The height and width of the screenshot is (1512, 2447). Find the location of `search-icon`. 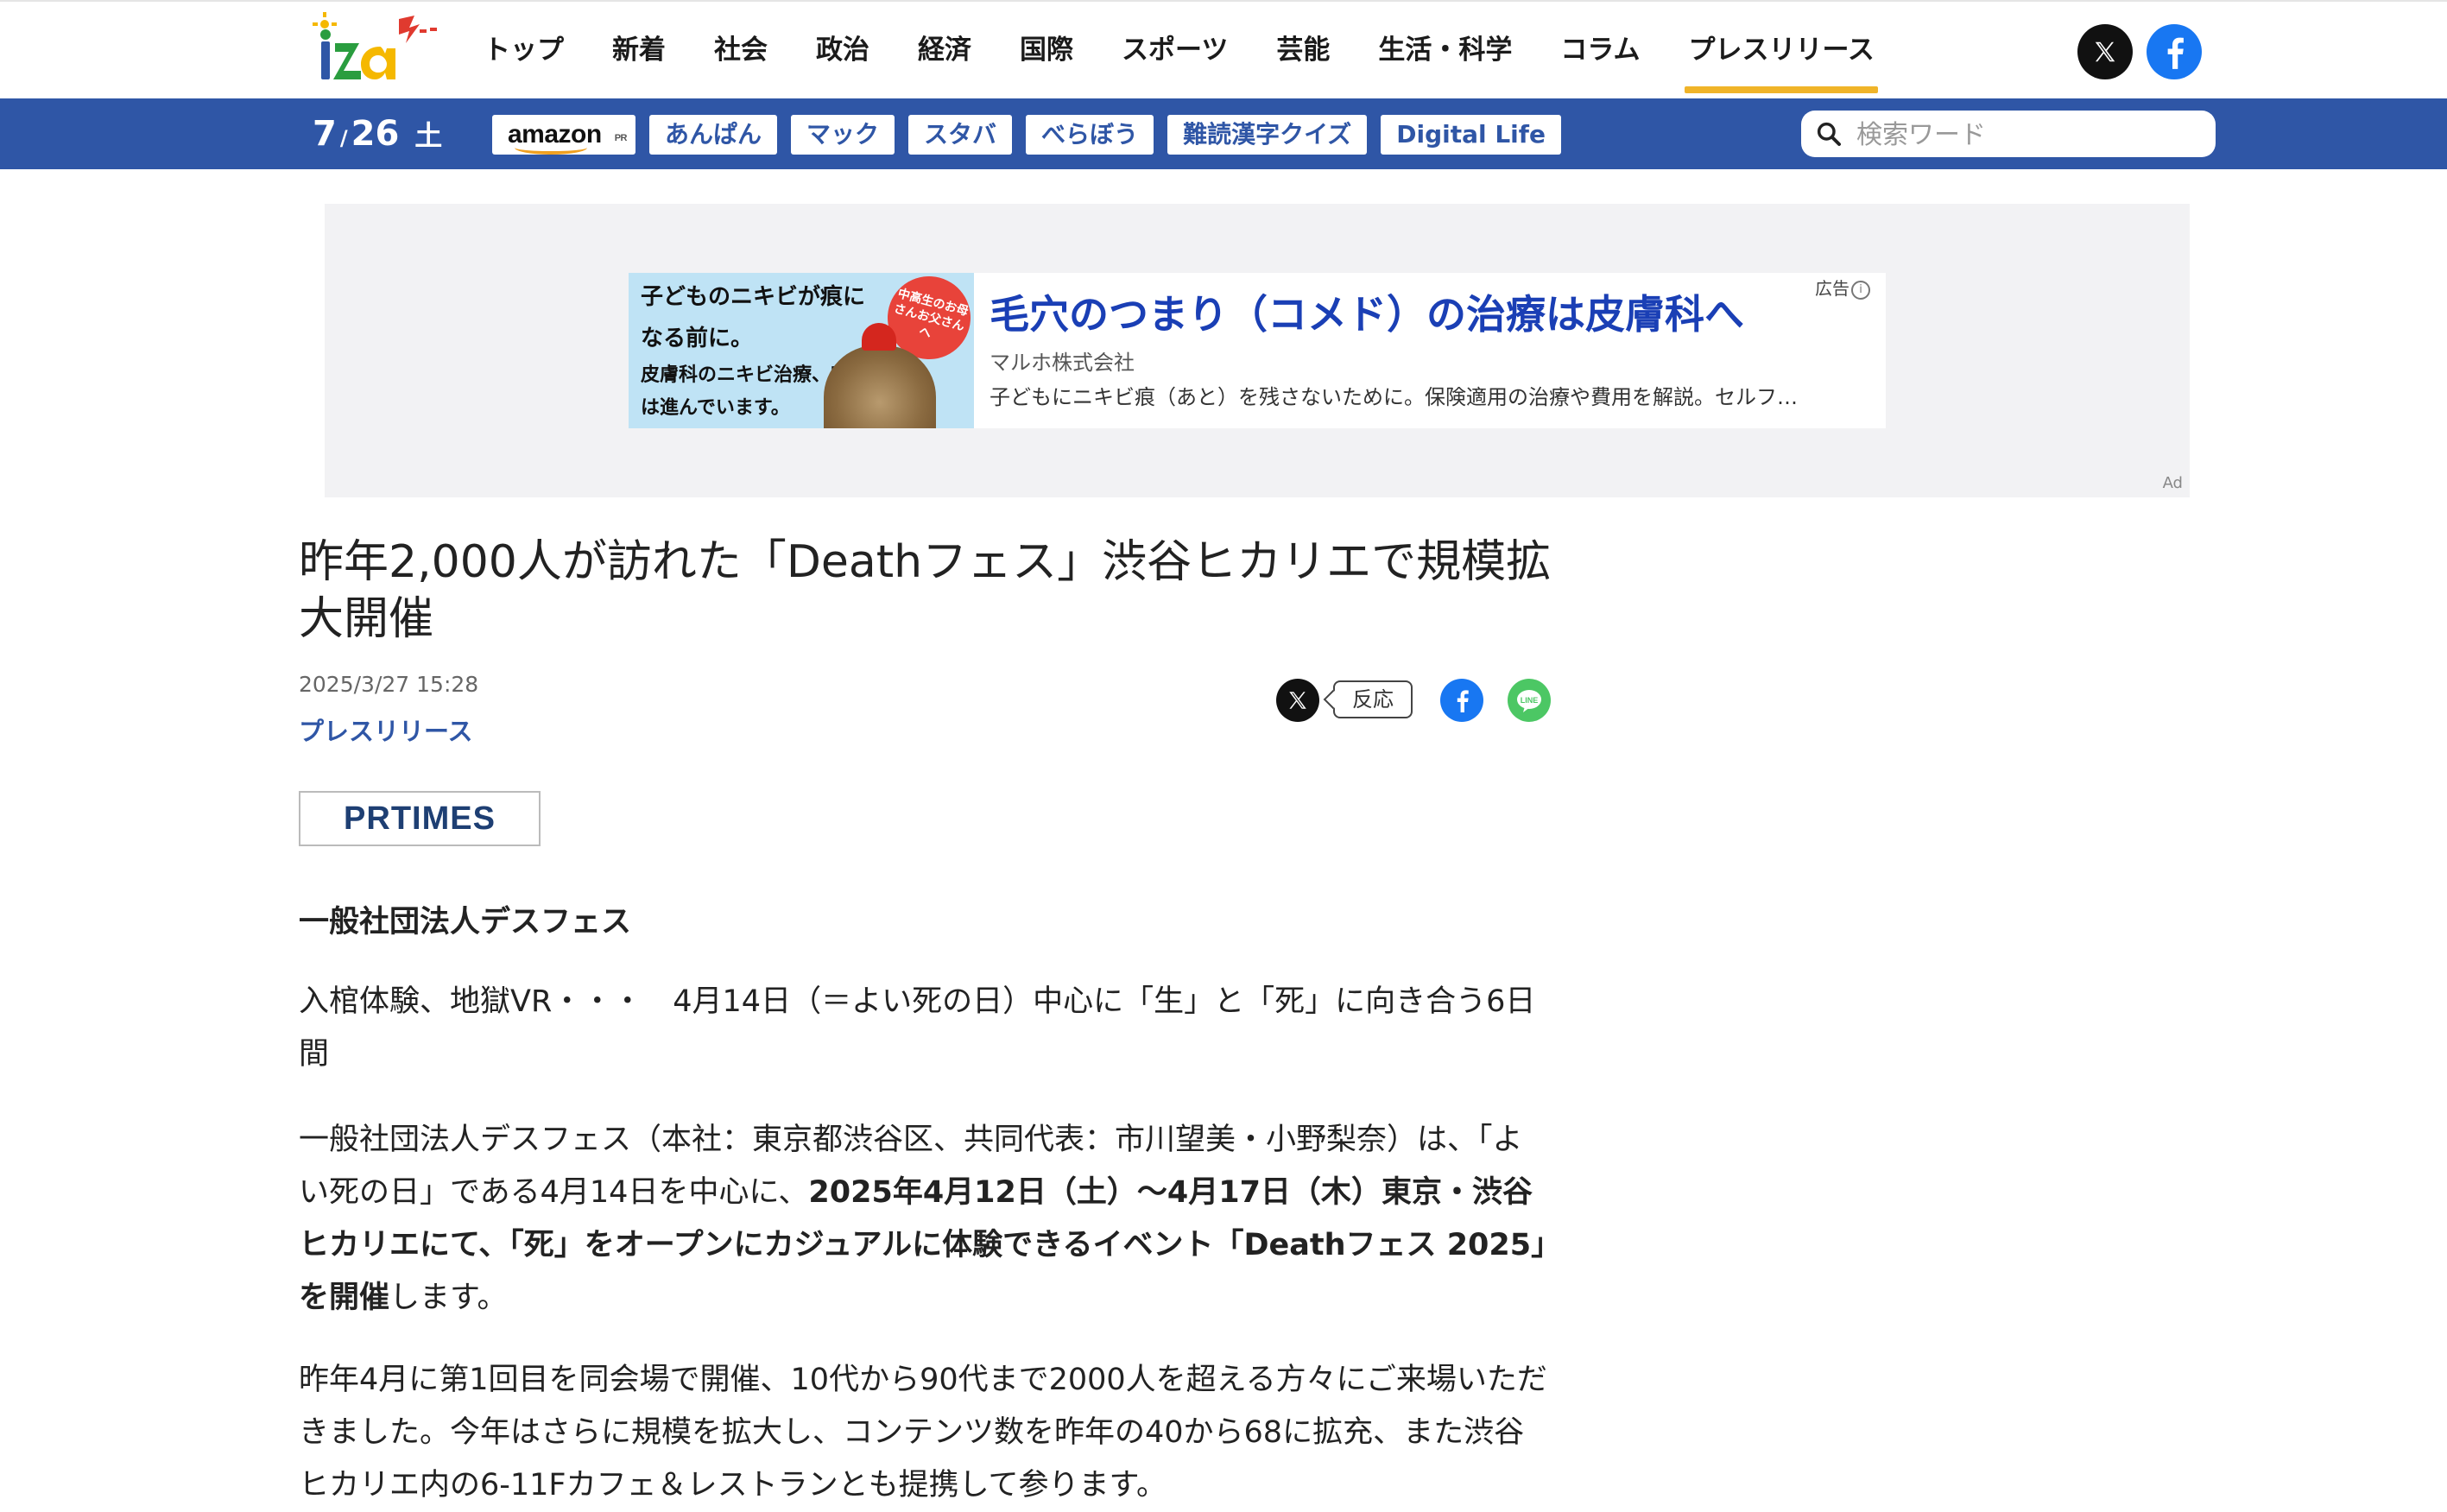

search-icon is located at coordinates (1829, 134).